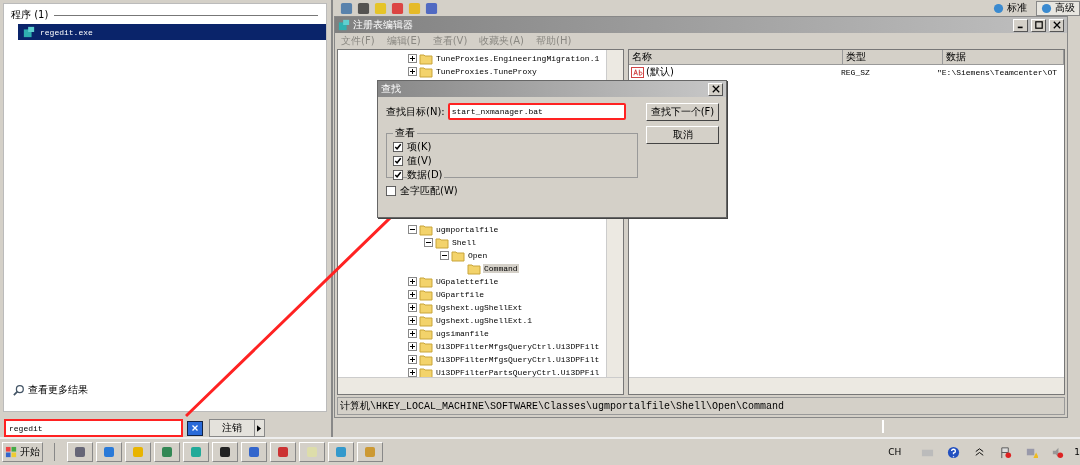 This screenshot has height=465, width=1080. I want to click on value-data: "E:\Siemens\Teamcenter\OT, so click(998, 72).